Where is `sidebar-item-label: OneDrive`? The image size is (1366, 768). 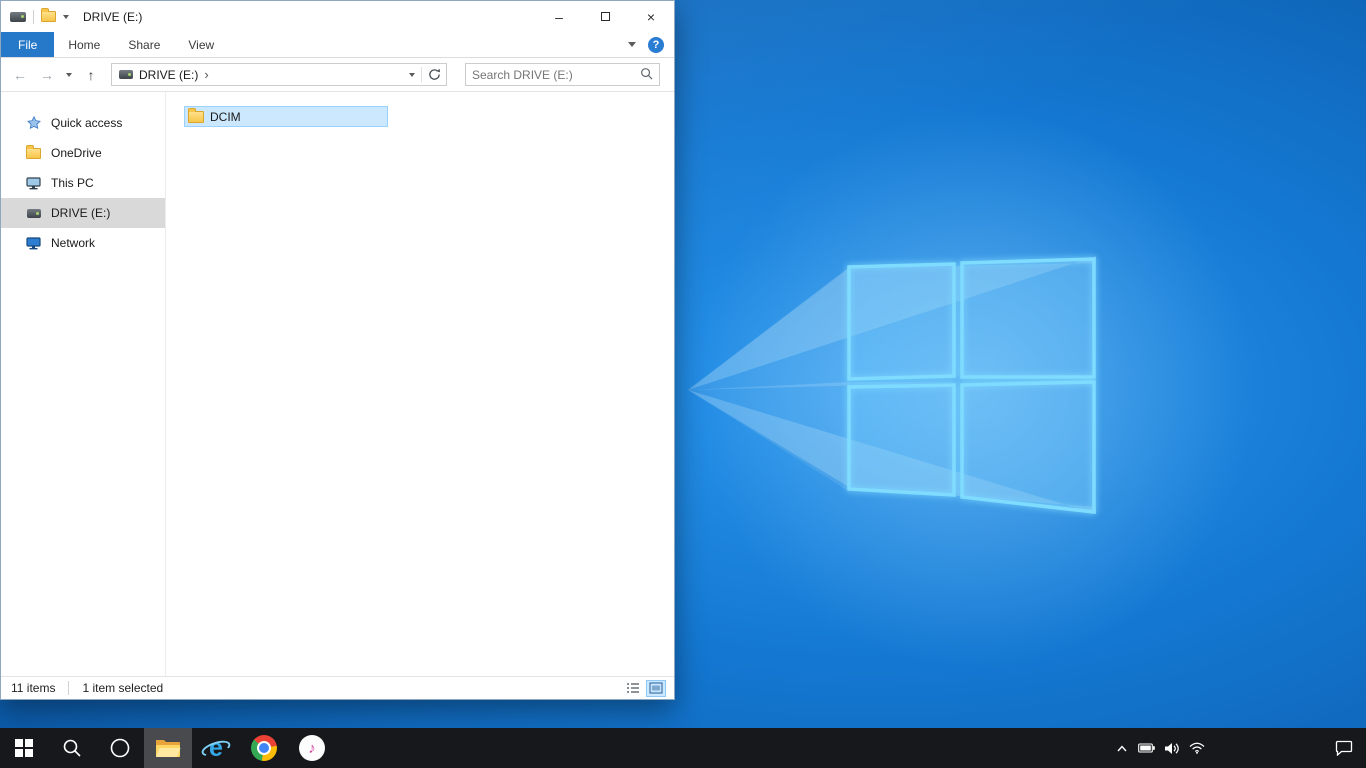 sidebar-item-label: OneDrive is located at coordinates (76, 153).